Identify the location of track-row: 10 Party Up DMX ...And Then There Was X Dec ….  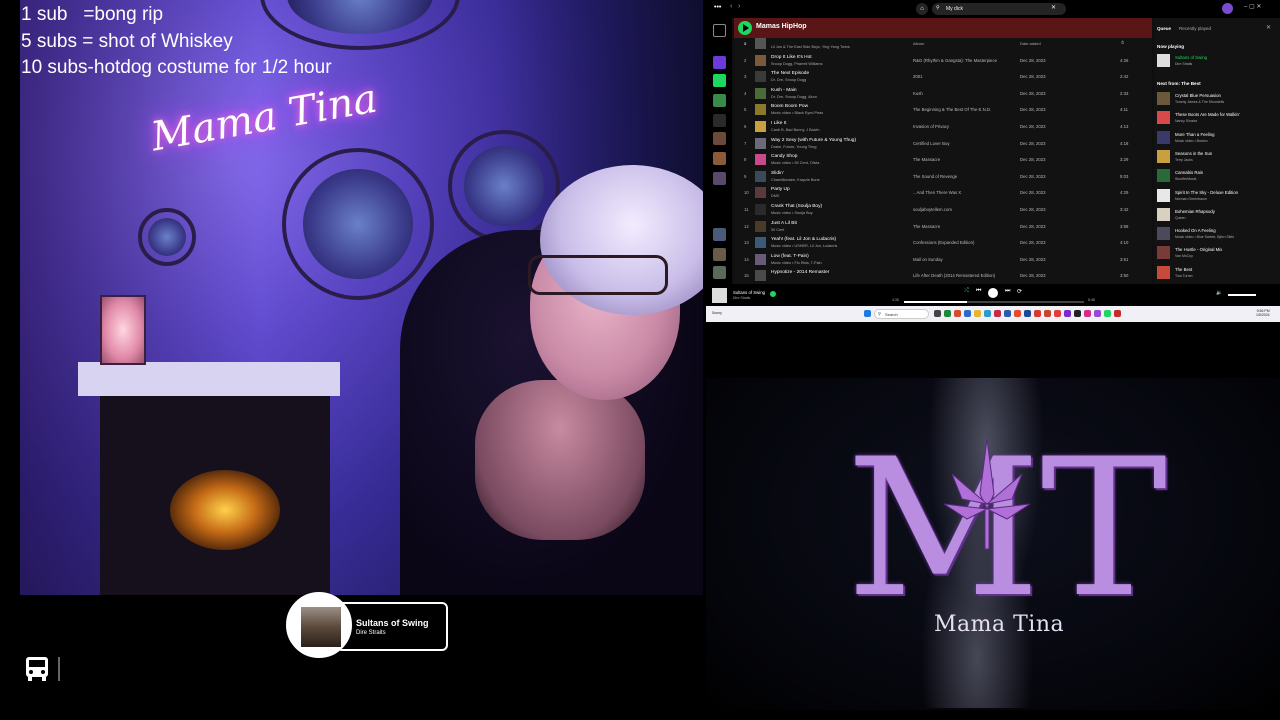
(943, 192).